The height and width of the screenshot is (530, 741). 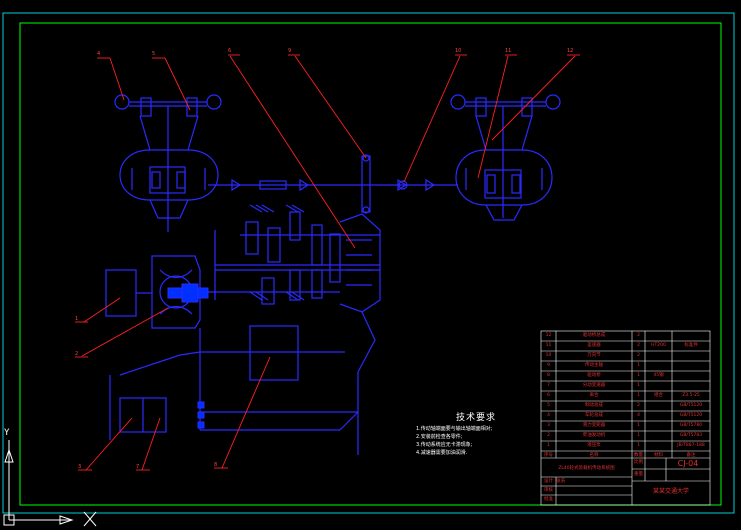 I want to click on callout-label: 12, so click(x=570, y=51).